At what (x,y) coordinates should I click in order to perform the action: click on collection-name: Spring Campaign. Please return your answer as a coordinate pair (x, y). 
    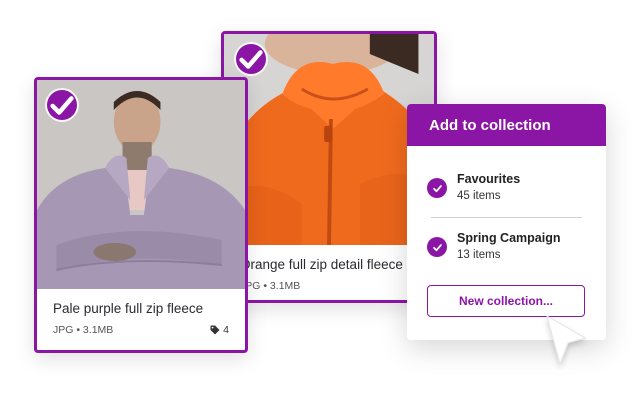
    Looking at the image, I should click on (509, 238).